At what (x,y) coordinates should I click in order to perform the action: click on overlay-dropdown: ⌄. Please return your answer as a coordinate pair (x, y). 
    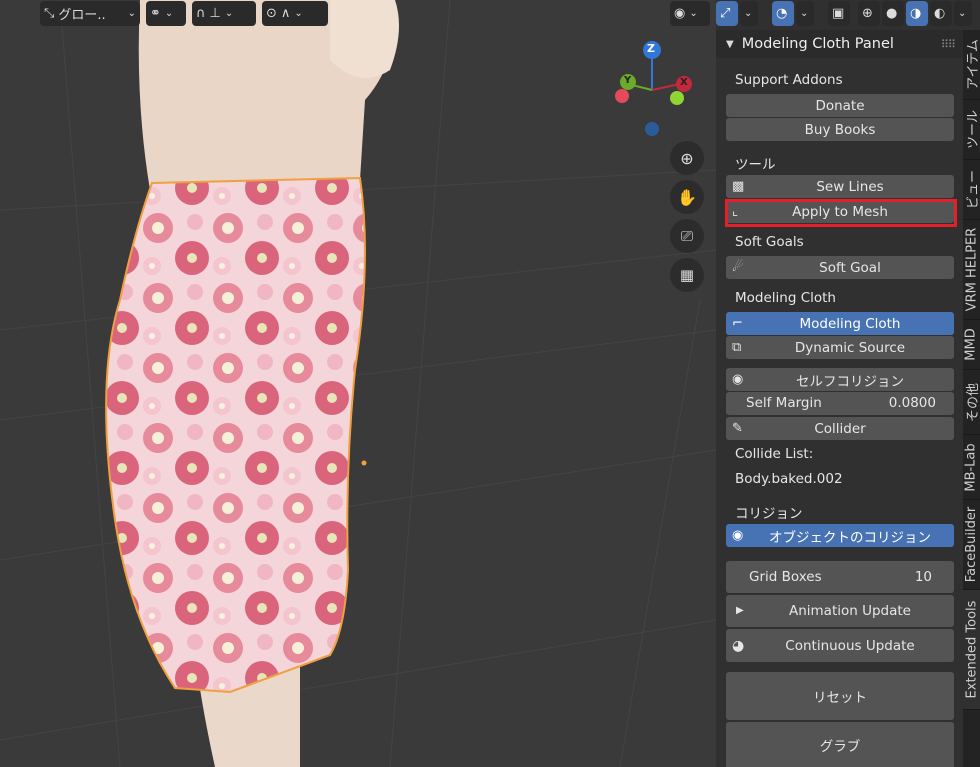
    Looking at the image, I should click on (805, 13).